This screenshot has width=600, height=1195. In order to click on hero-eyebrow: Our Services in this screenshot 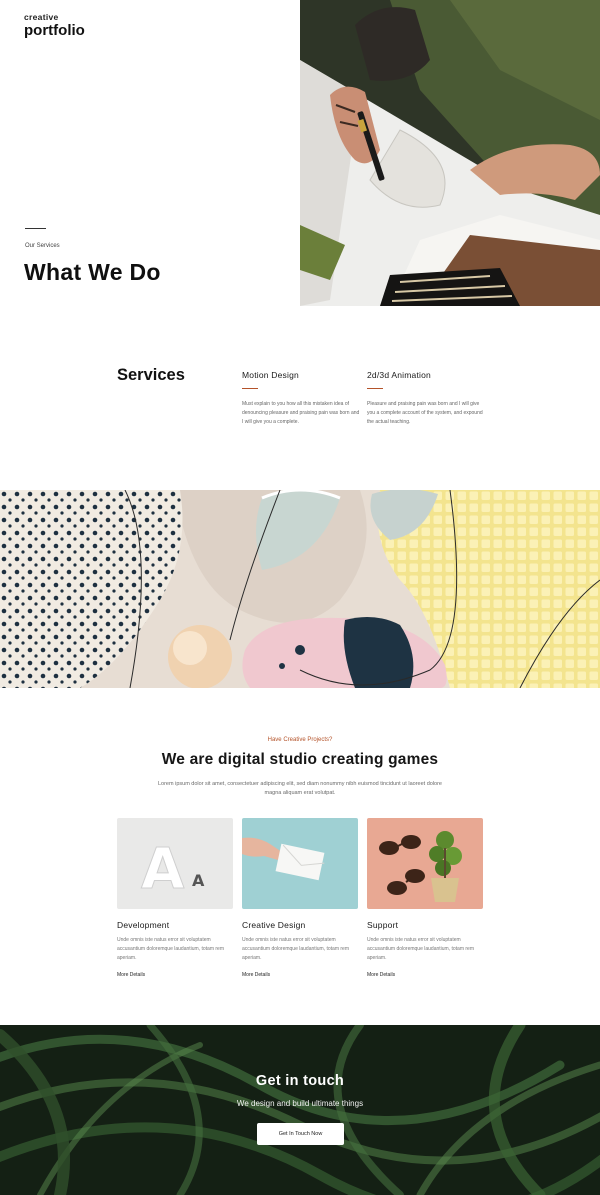, I will do `click(42, 246)`.